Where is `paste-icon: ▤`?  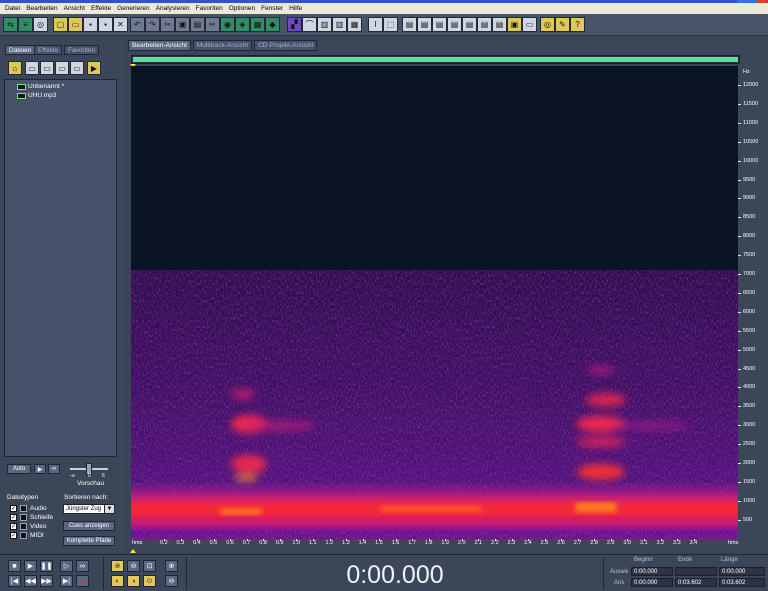 paste-icon: ▤ is located at coordinates (197, 24).